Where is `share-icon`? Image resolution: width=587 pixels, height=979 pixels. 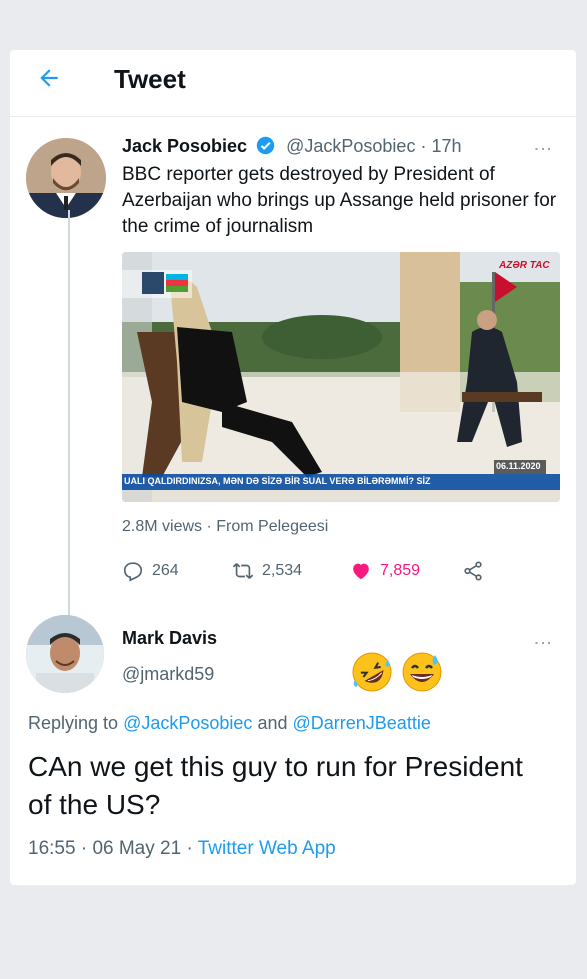 share-icon is located at coordinates (473, 571).